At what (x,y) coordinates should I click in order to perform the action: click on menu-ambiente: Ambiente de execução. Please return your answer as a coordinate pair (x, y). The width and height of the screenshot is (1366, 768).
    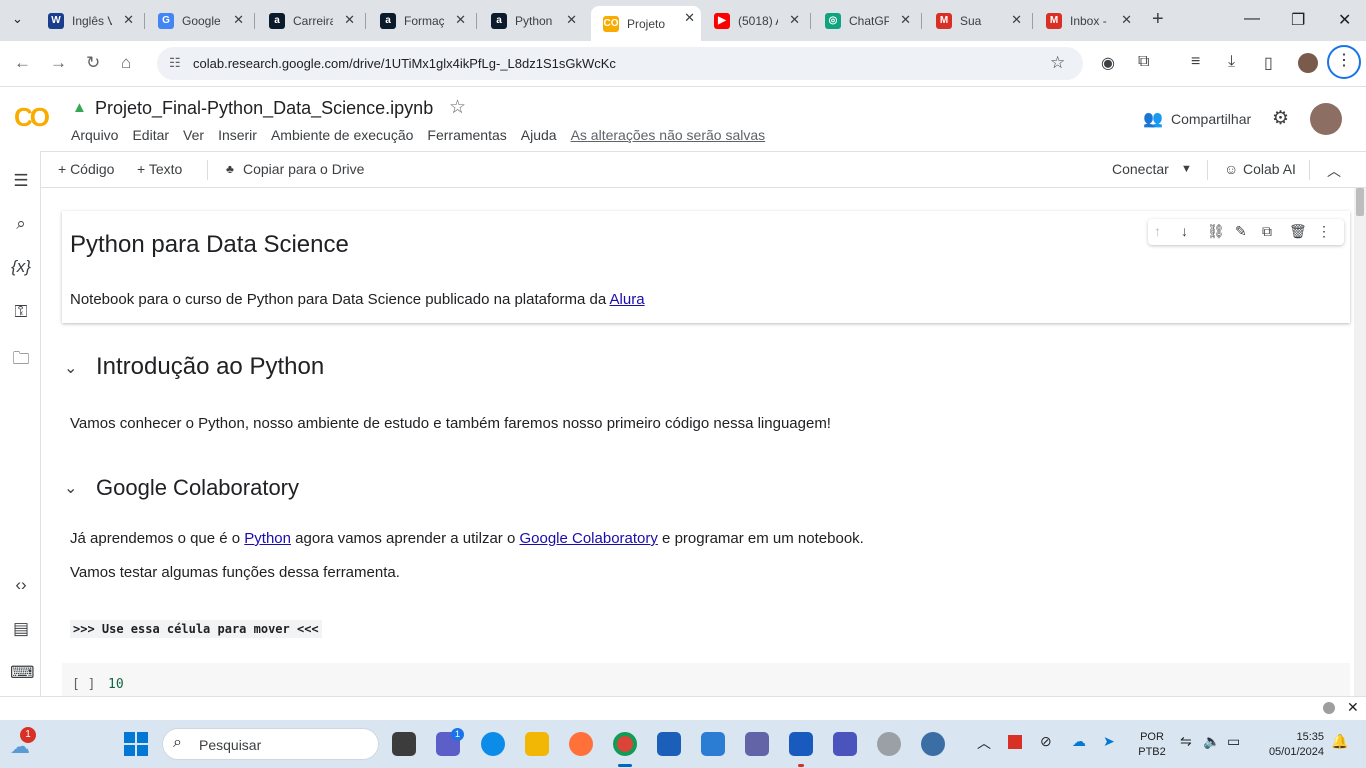
    Looking at the image, I should click on (342, 135).